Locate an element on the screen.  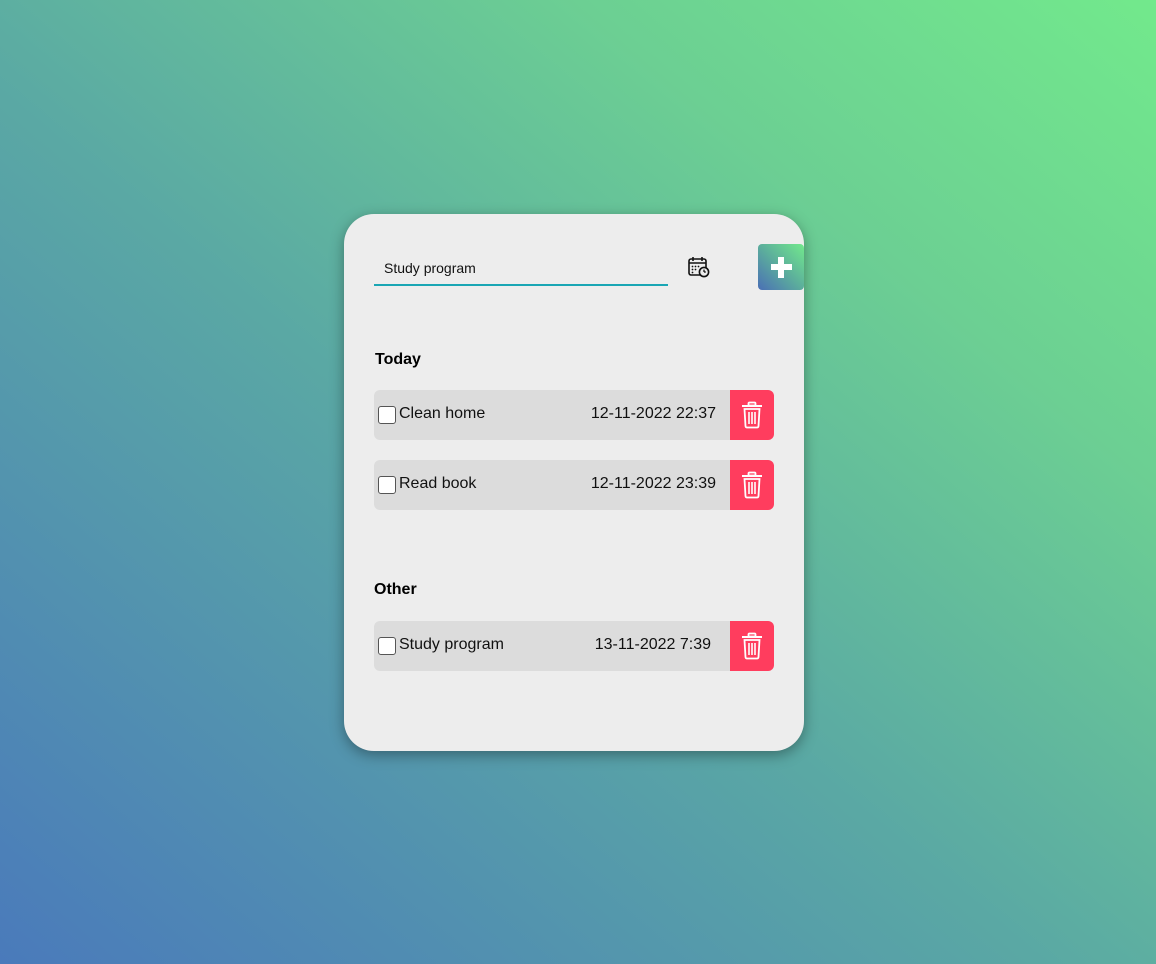
task-time: 13-11-2022 7:39 is located at coordinates (652, 644).